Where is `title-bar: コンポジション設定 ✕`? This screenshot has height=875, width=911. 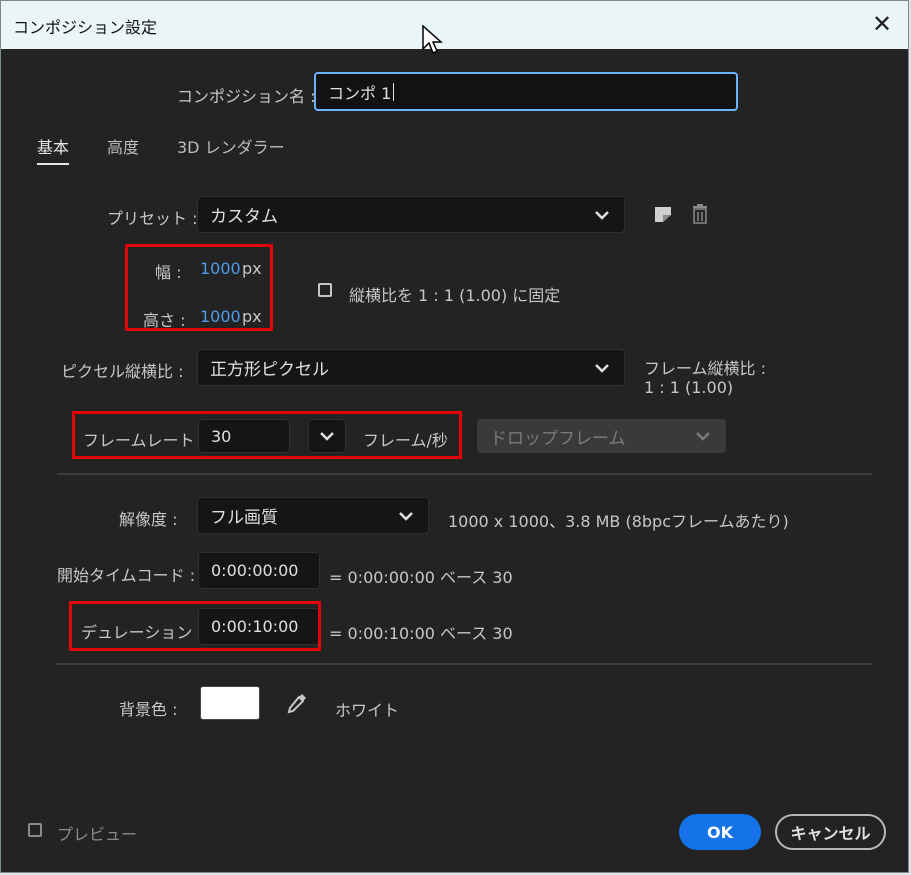
title-bar: コンポジション設定 ✕ is located at coordinates (454, 25).